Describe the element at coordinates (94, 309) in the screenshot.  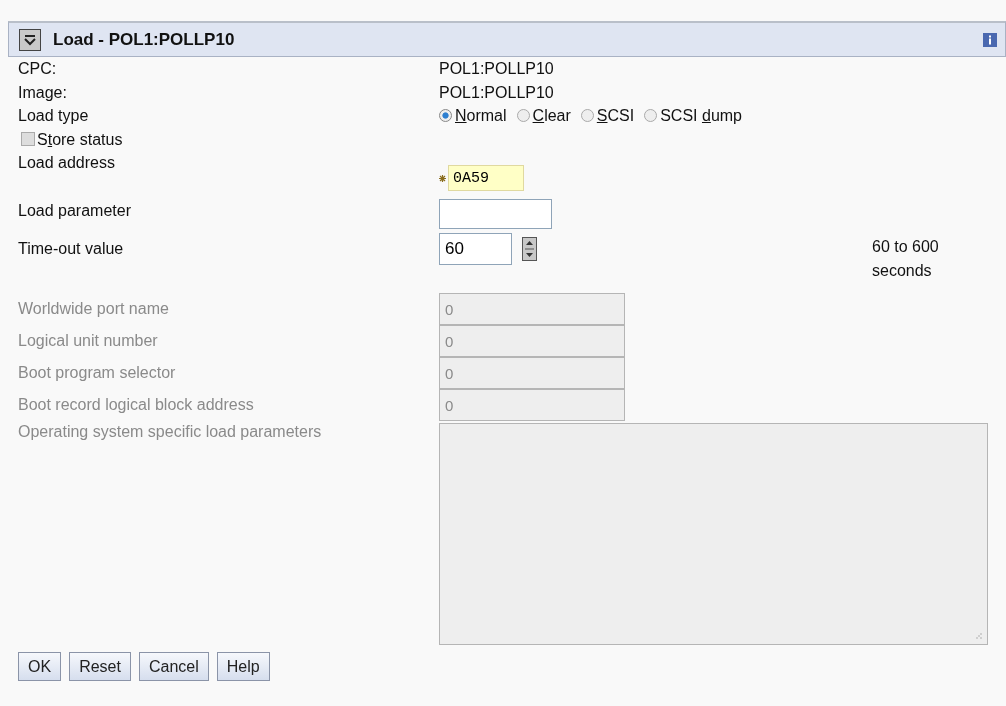
I see `field-label: Worldwide port name` at that location.